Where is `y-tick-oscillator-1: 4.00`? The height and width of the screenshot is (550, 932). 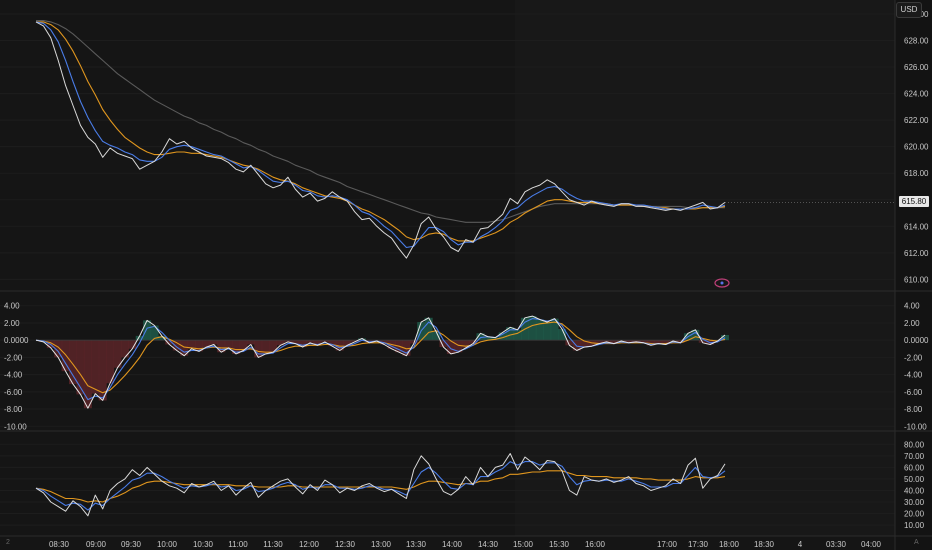
y-tick-oscillator-1: 4.00 is located at coordinates (912, 306).